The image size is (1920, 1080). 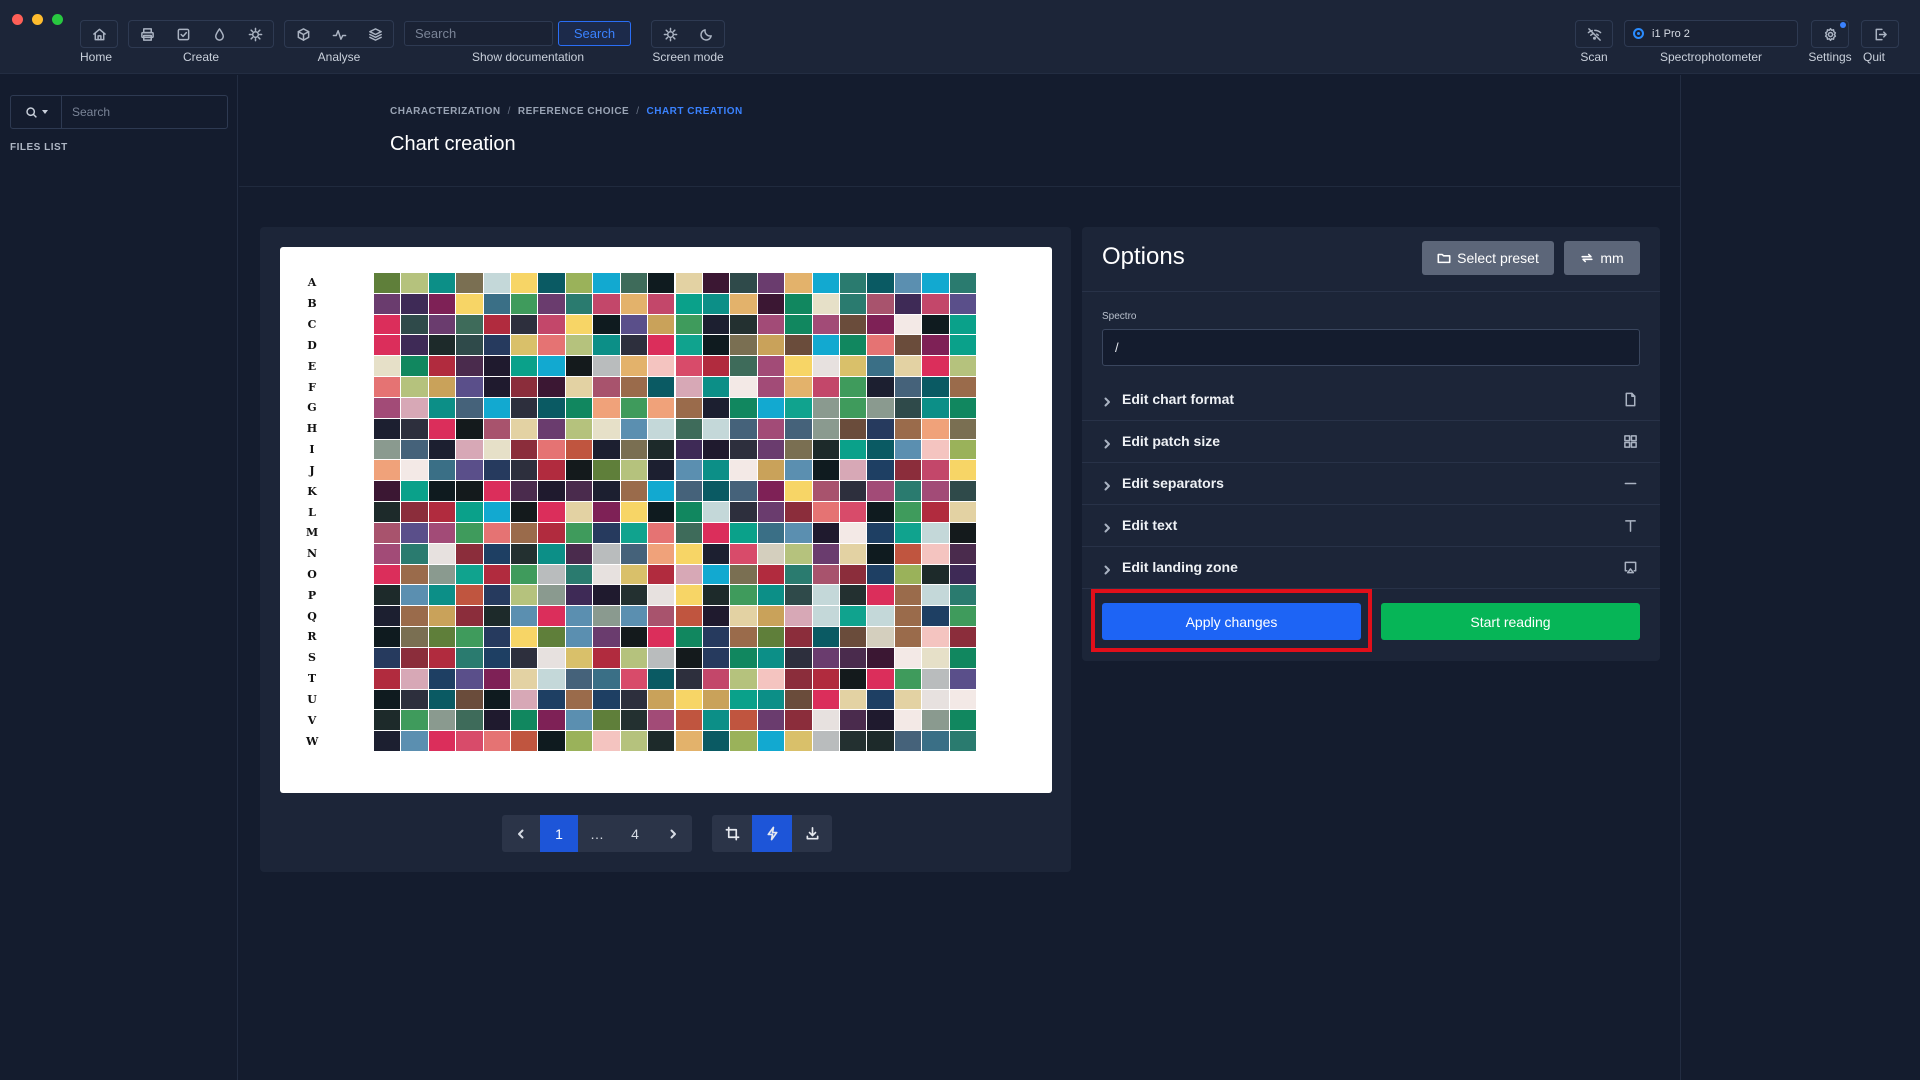 I want to click on header-divider, so click(x=959, y=186).